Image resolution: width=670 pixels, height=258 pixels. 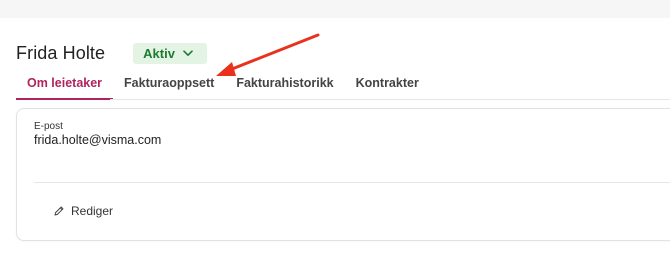 What do you see at coordinates (335, 9) in the screenshot?
I see `top-bar` at bounding box center [335, 9].